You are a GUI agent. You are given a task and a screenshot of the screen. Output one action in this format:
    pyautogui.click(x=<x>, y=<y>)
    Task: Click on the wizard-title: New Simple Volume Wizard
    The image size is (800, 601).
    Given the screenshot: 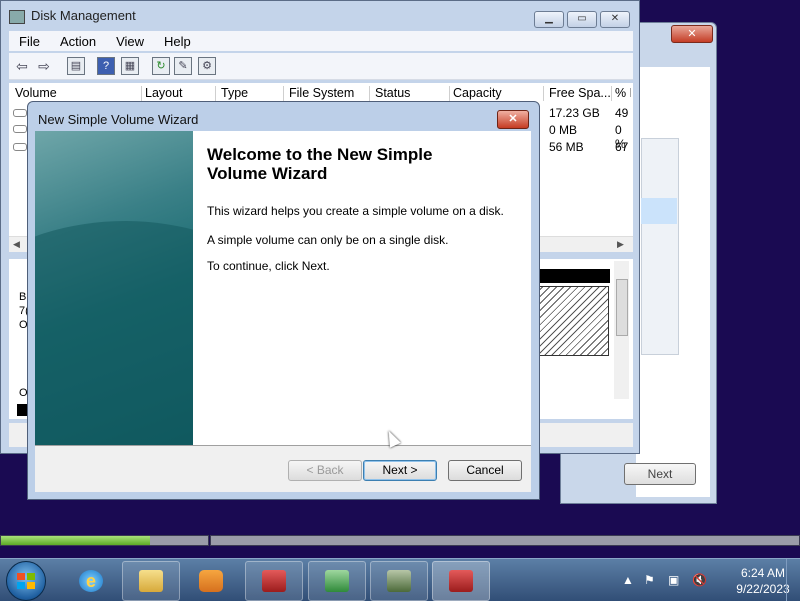 What is the action you would take?
    pyautogui.click(x=118, y=119)
    